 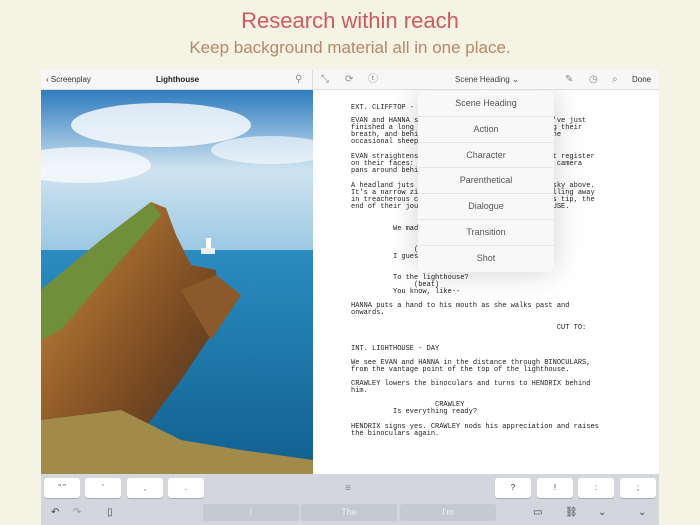 I want to click on expand-icon: ⤡, so click(x=325, y=80).